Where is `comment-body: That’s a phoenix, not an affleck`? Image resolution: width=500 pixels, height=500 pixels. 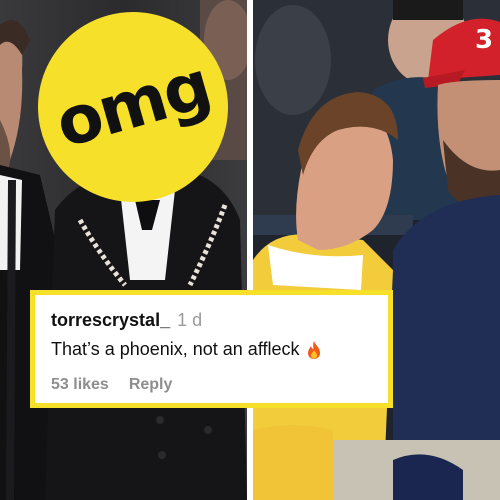
comment-body: That’s a phoenix, not an affleck is located at coordinates (211, 349).